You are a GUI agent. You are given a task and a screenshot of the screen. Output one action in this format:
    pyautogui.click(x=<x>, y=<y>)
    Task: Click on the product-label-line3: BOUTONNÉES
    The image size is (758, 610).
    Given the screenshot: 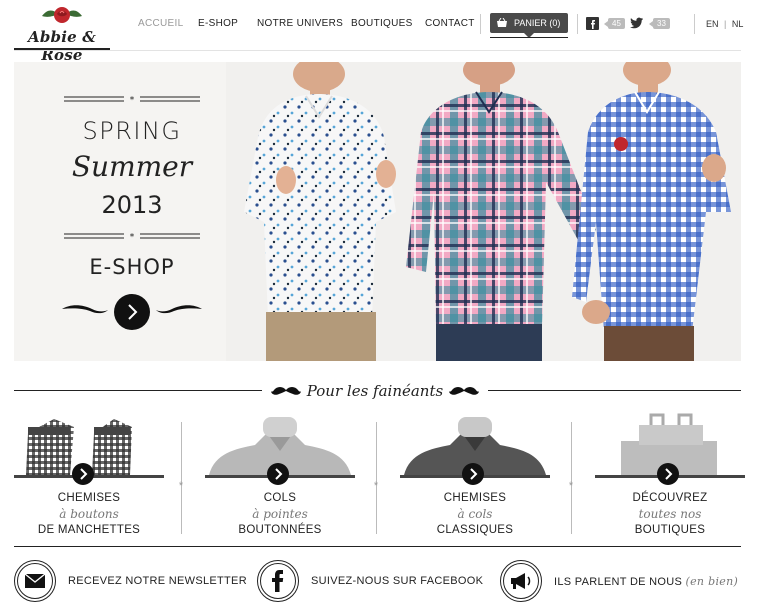 What is the action you would take?
    pyautogui.click(x=280, y=530)
    